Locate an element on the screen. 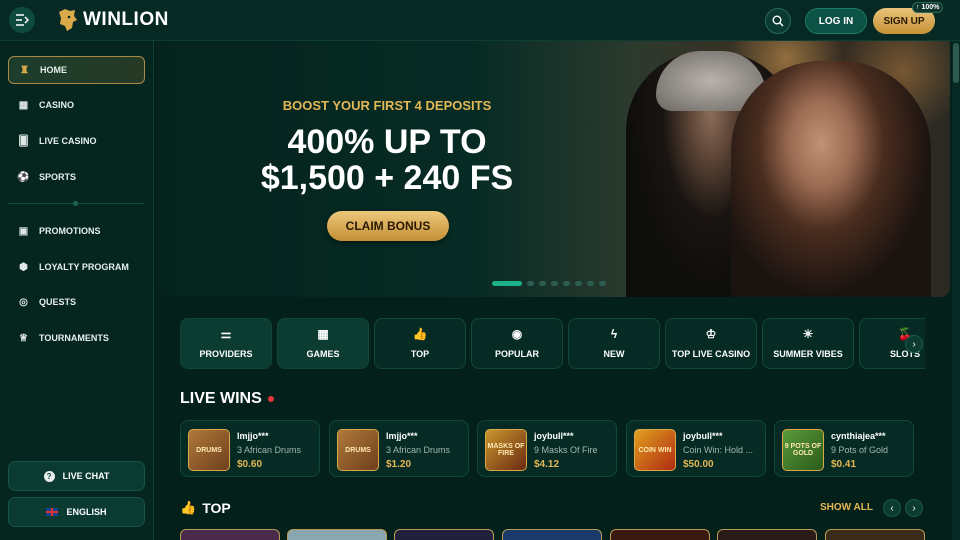 The height and width of the screenshot is (540, 960). live-wins-title: LIVE WINS is located at coordinates (227, 399).